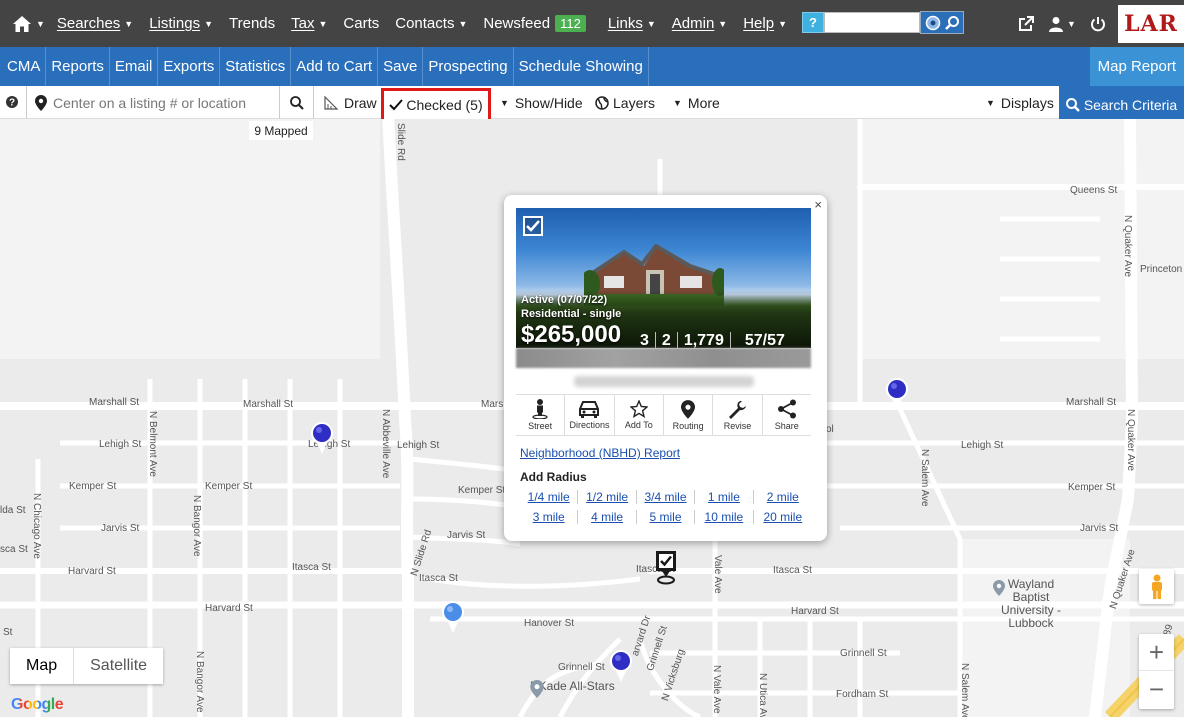 The width and height of the screenshot is (1184, 717). I want to click on home-menu: ▼, so click(24, 23).